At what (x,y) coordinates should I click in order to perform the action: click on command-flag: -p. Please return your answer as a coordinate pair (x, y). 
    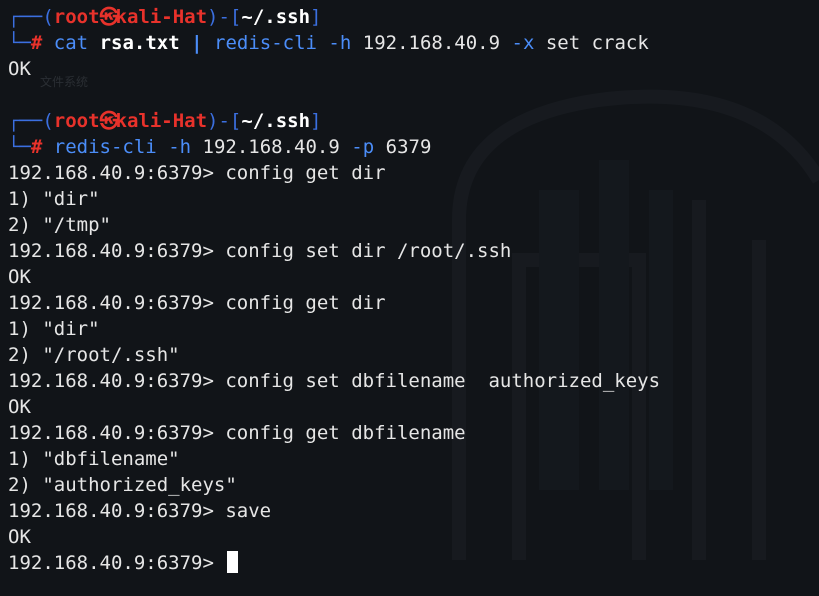
    Looking at the image, I should click on (363, 147).